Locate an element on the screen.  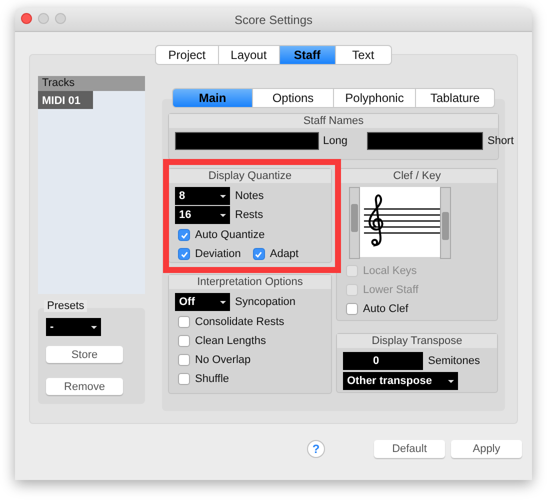
tab: Polyphonic is located at coordinates (375, 98).